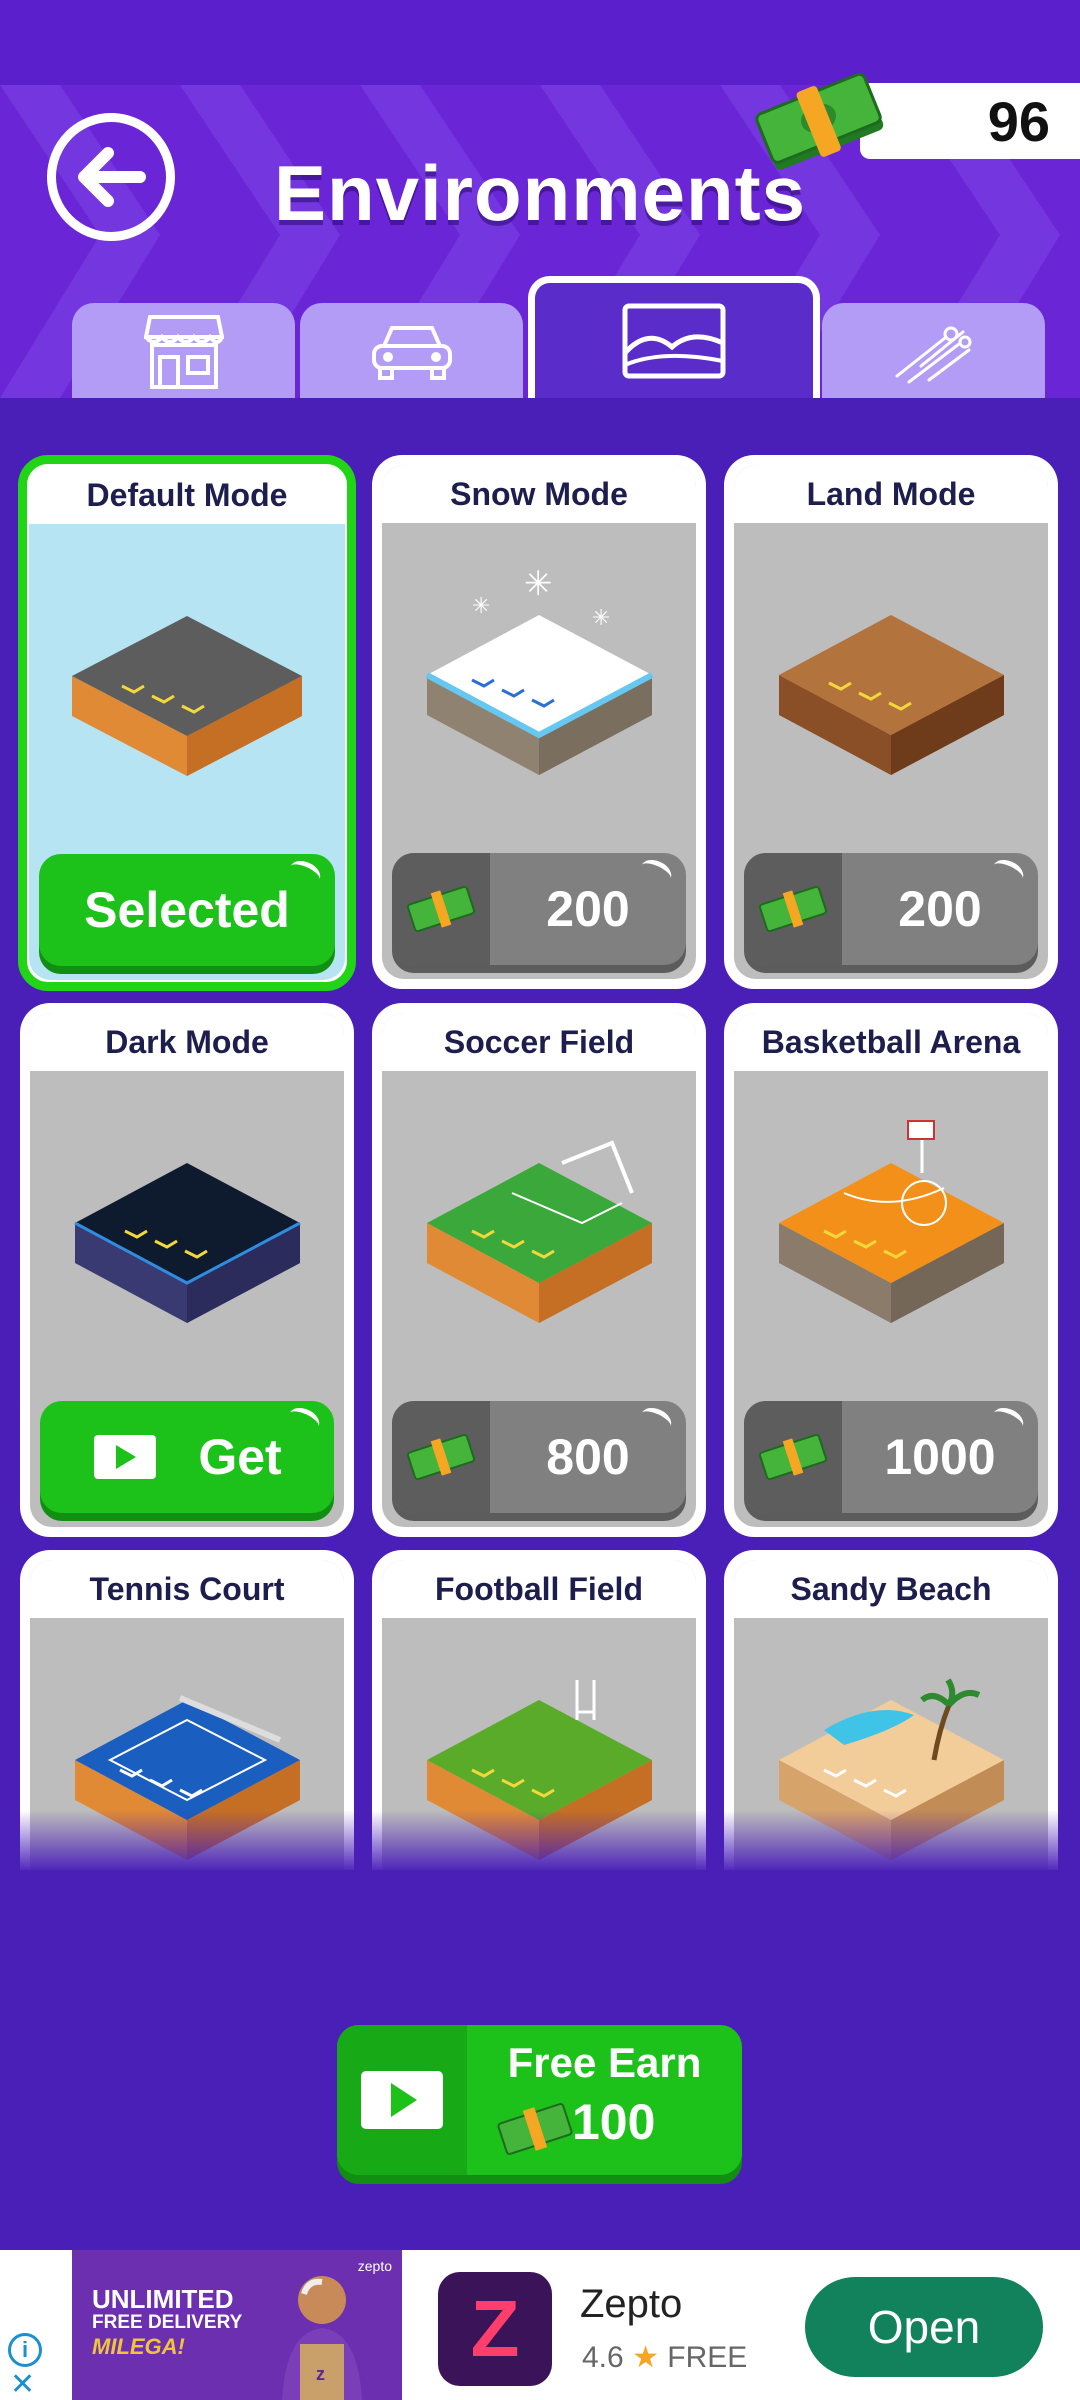 The width and height of the screenshot is (1080, 2400). What do you see at coordinates (320, 2374) in the screenshot?
I see `svg-text: z` at bounding box center [320, 2374].